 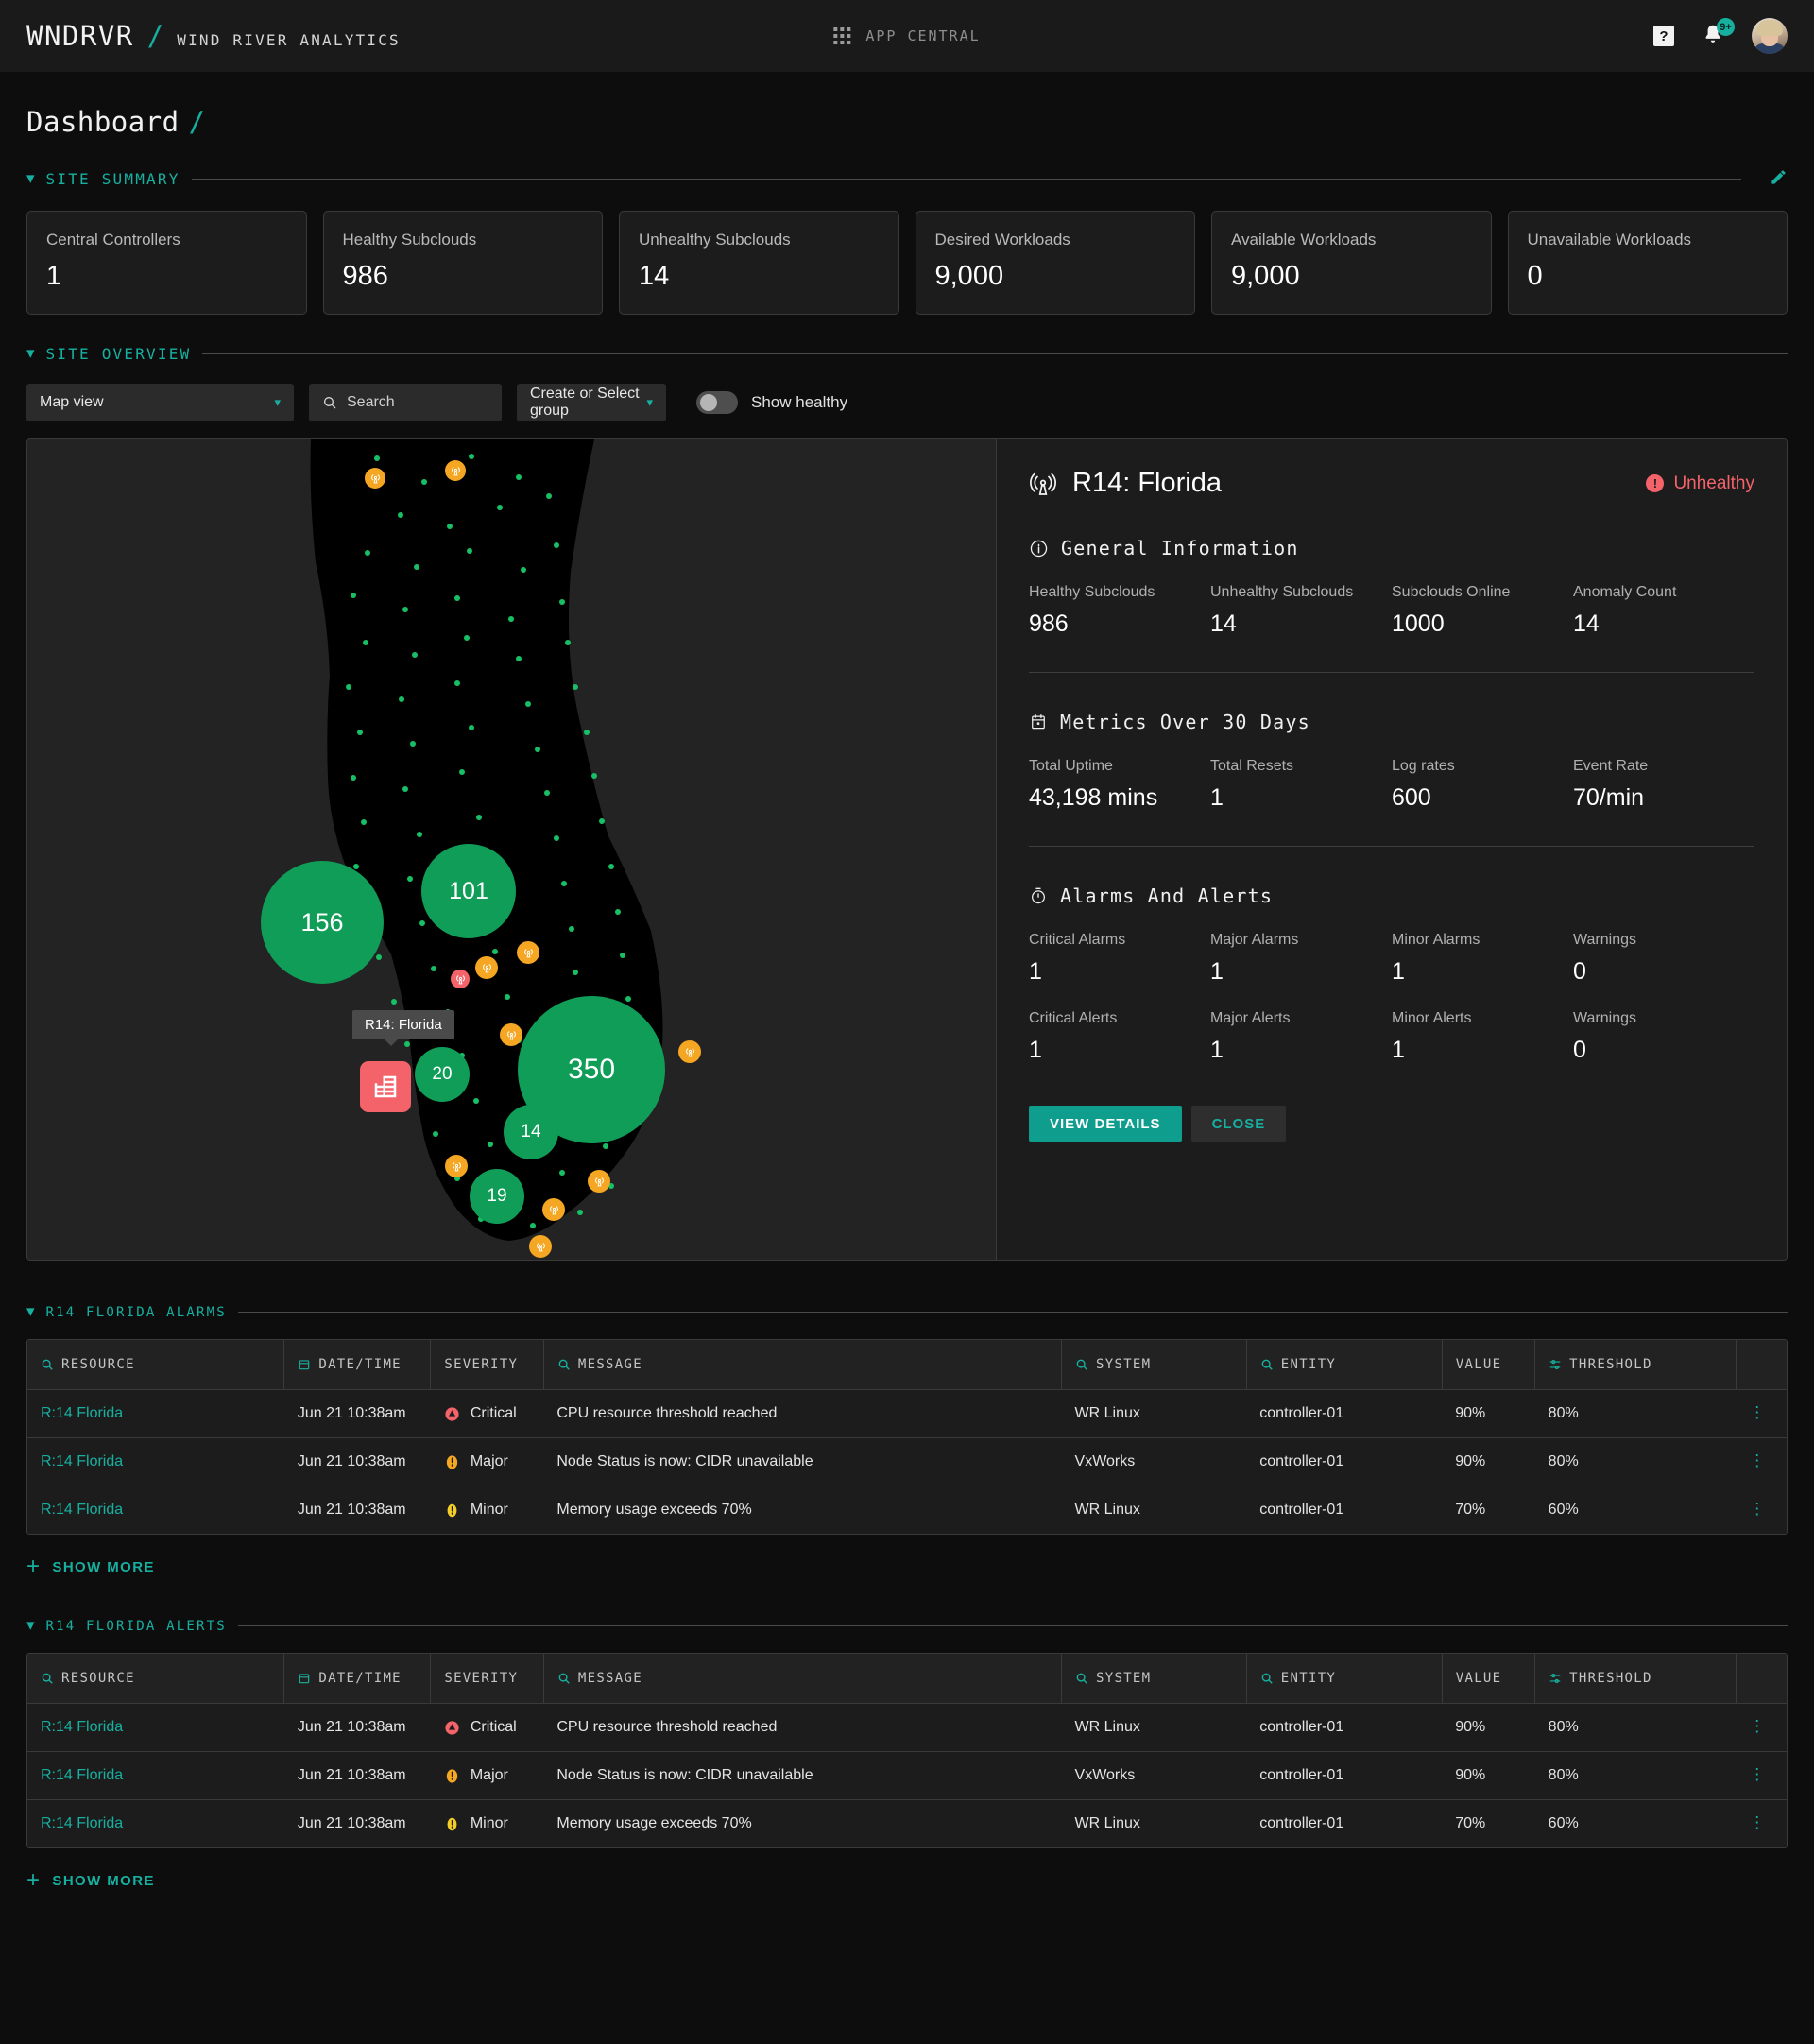 What do you see at coordinates (386, 1086) in the screenshot?
I see `selected-site-marker` at bounding box center [386, 1086].